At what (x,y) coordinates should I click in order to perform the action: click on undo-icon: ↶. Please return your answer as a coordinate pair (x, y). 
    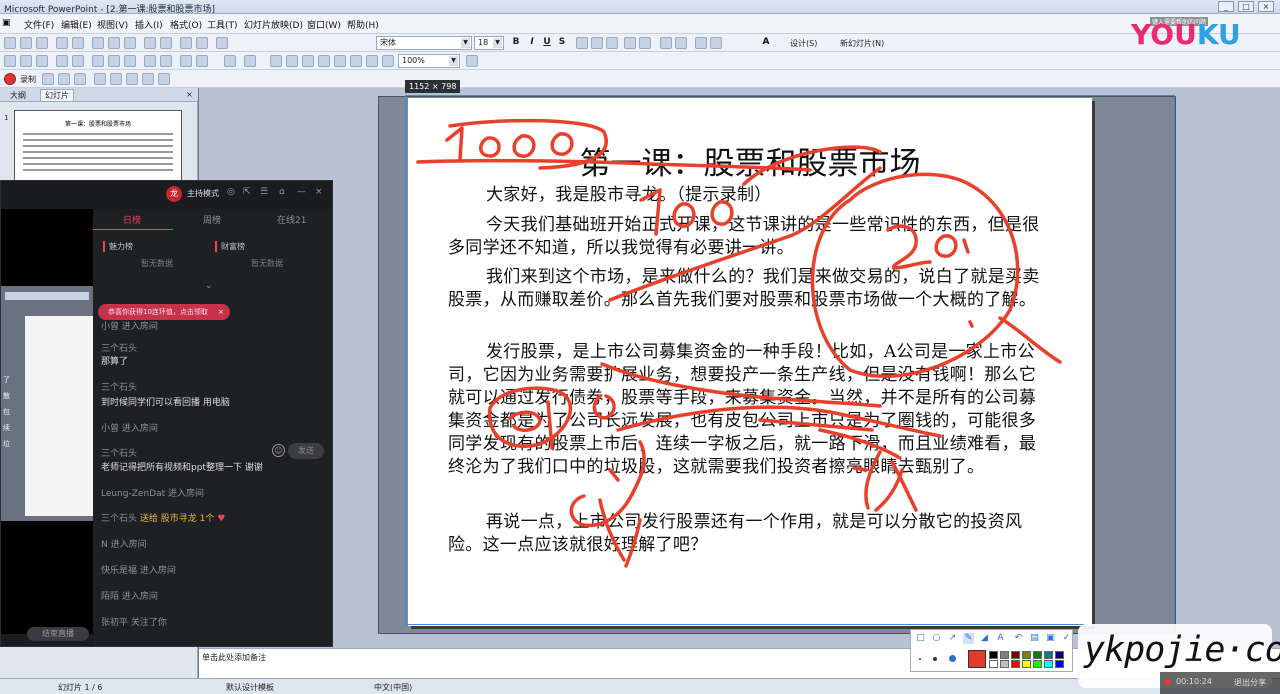
    Looking at the image, I should click on (1018, 638).